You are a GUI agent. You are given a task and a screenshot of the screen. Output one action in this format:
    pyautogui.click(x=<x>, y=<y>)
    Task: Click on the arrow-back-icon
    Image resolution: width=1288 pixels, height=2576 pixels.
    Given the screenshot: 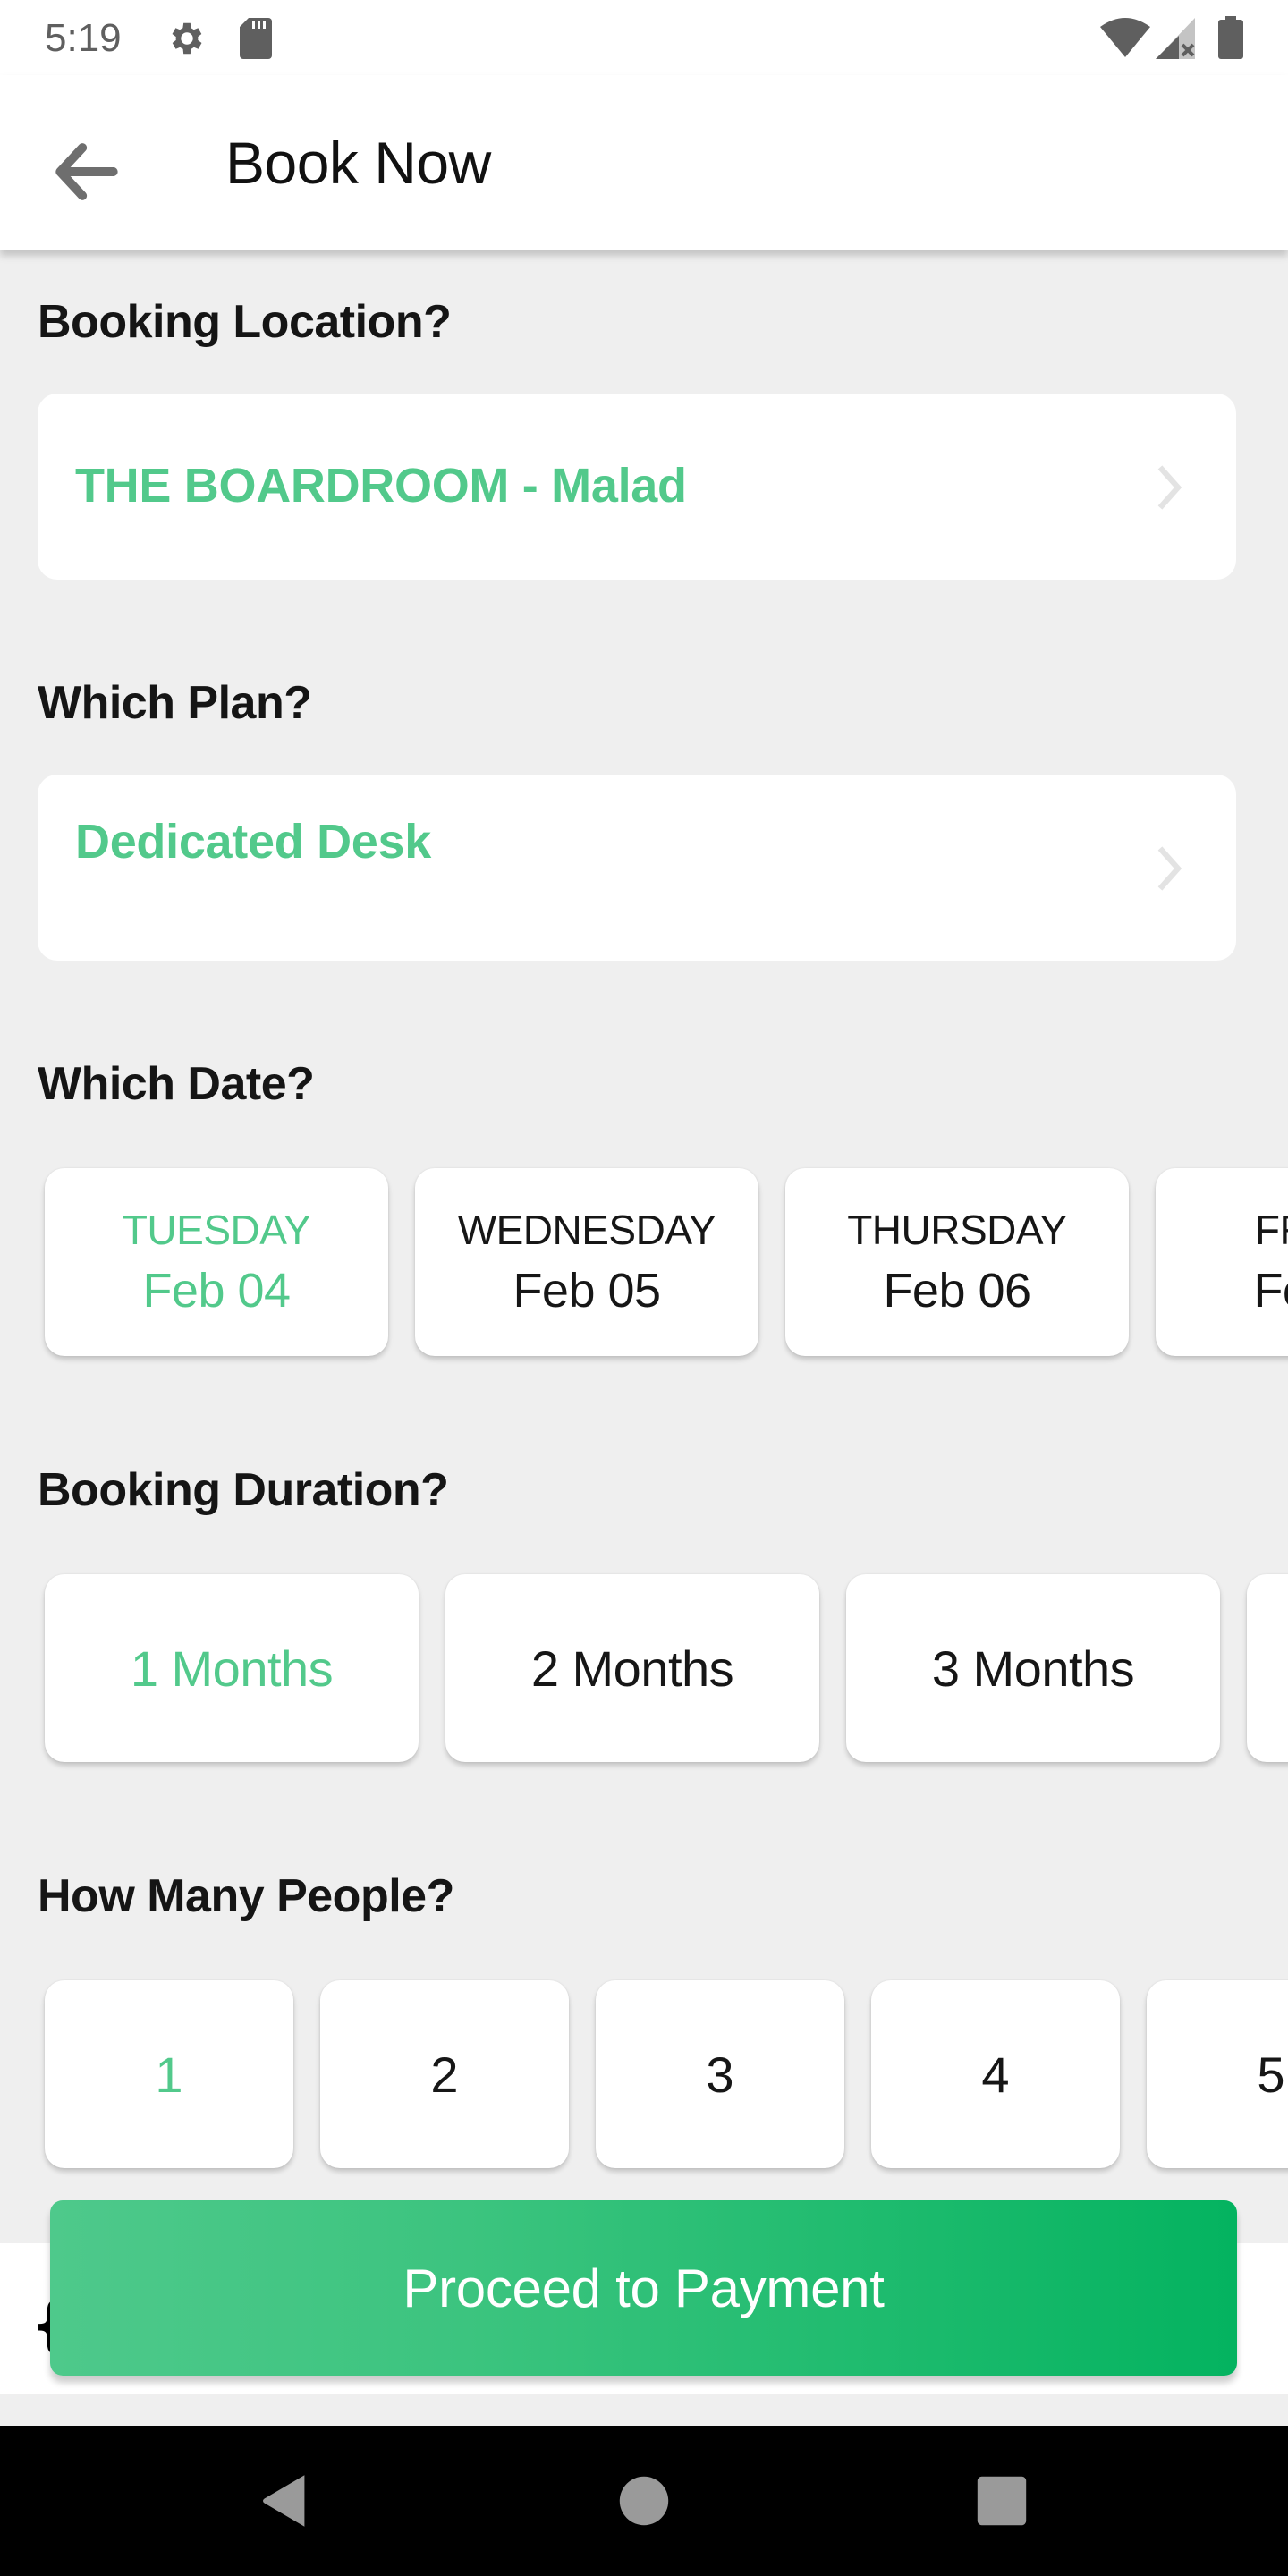 What is the action you would take?
    pyautogui.click(x=86, y=171)
    